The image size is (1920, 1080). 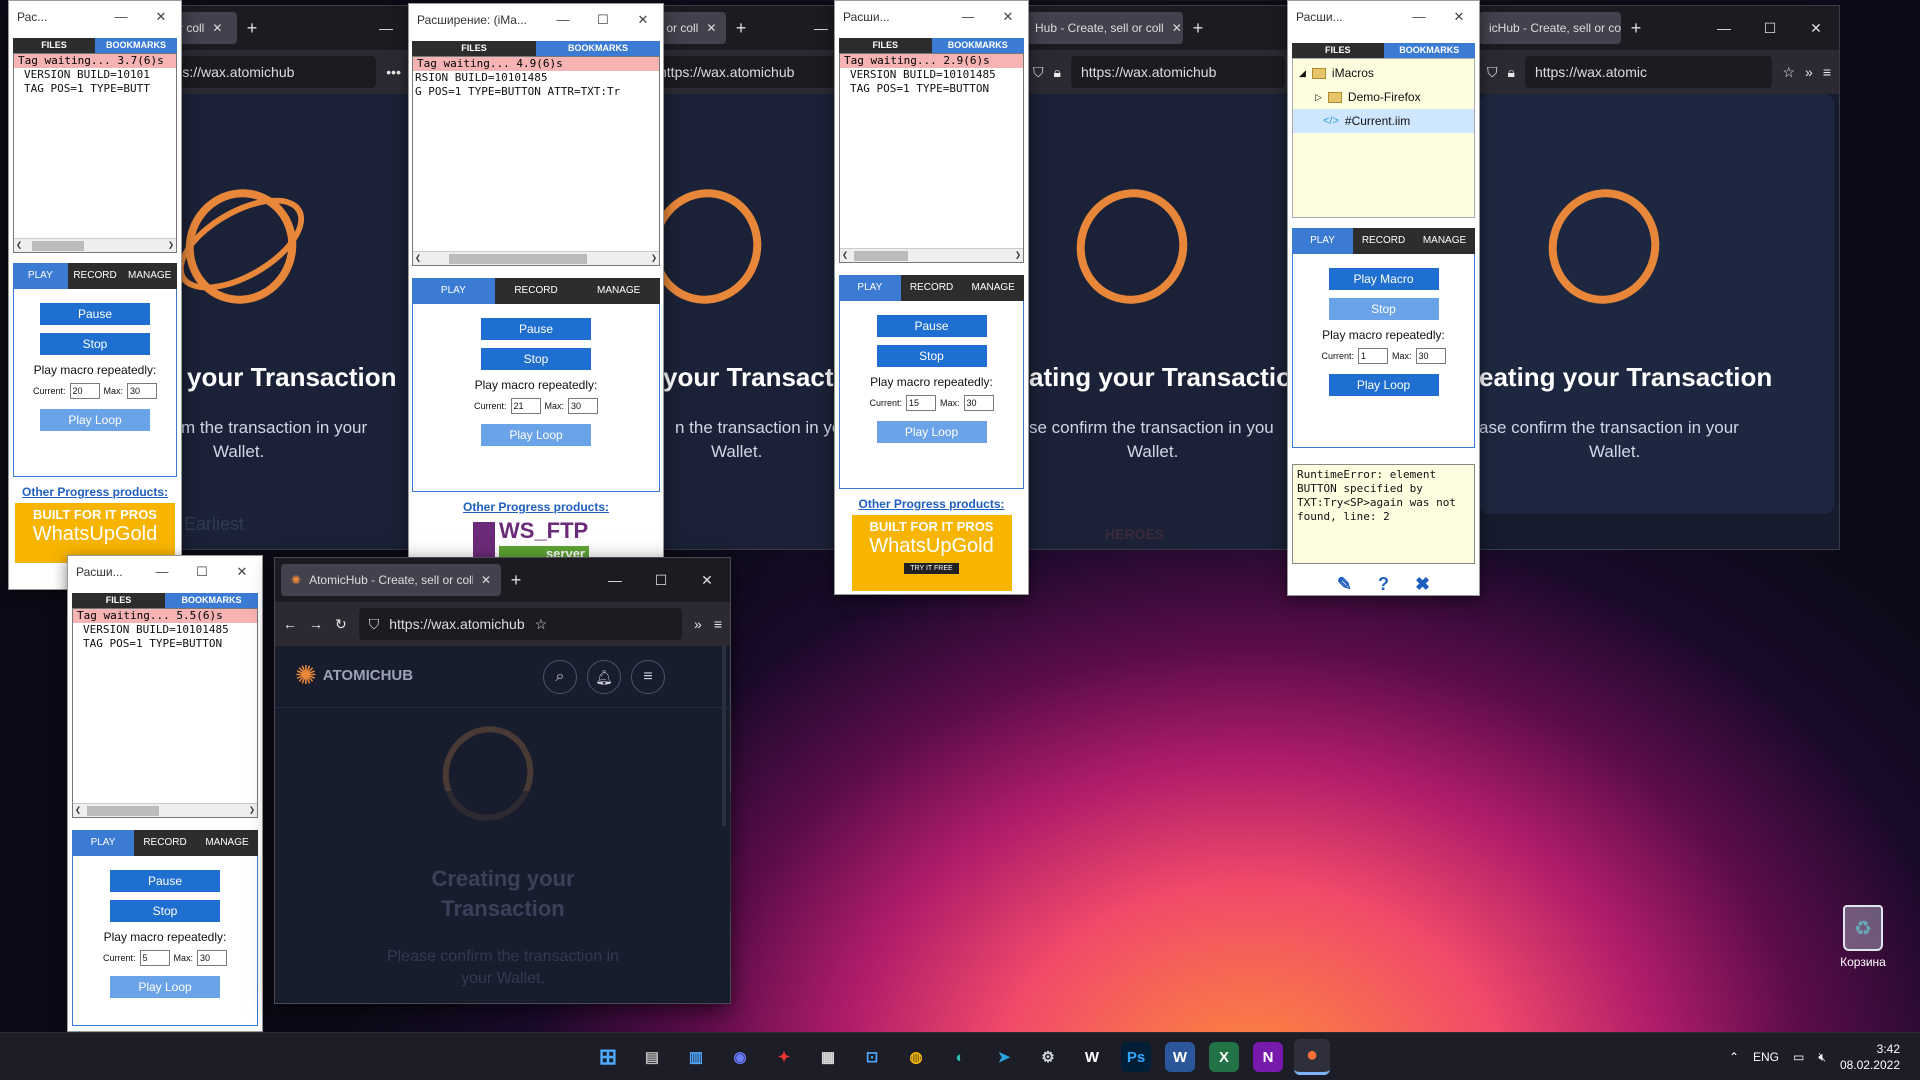 I want to click on url-bar: https://wax.atomichub, so click(x=263, y=72).